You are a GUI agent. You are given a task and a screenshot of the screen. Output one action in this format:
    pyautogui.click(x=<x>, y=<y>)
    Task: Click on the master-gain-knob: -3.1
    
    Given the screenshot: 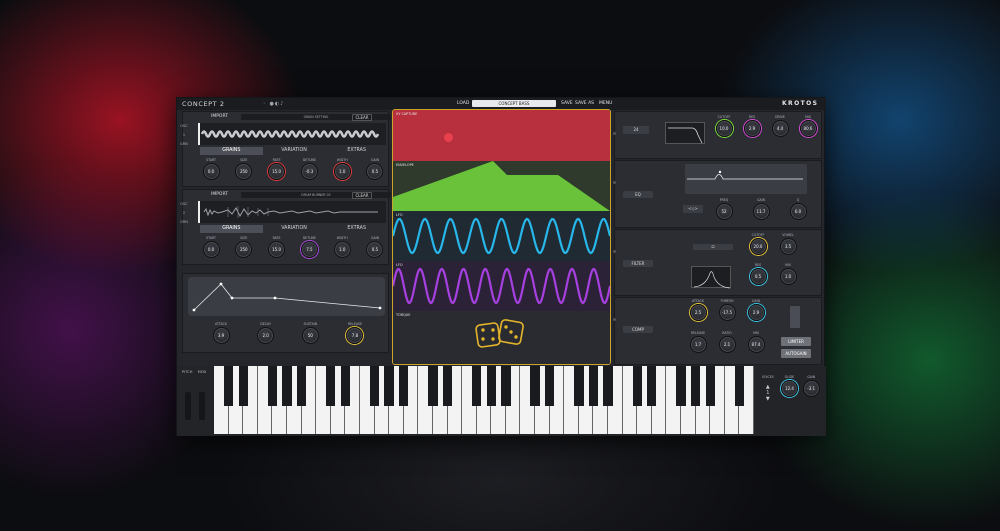 What is the action you would take?
    pyautogui.click(x=811, y=388)
    